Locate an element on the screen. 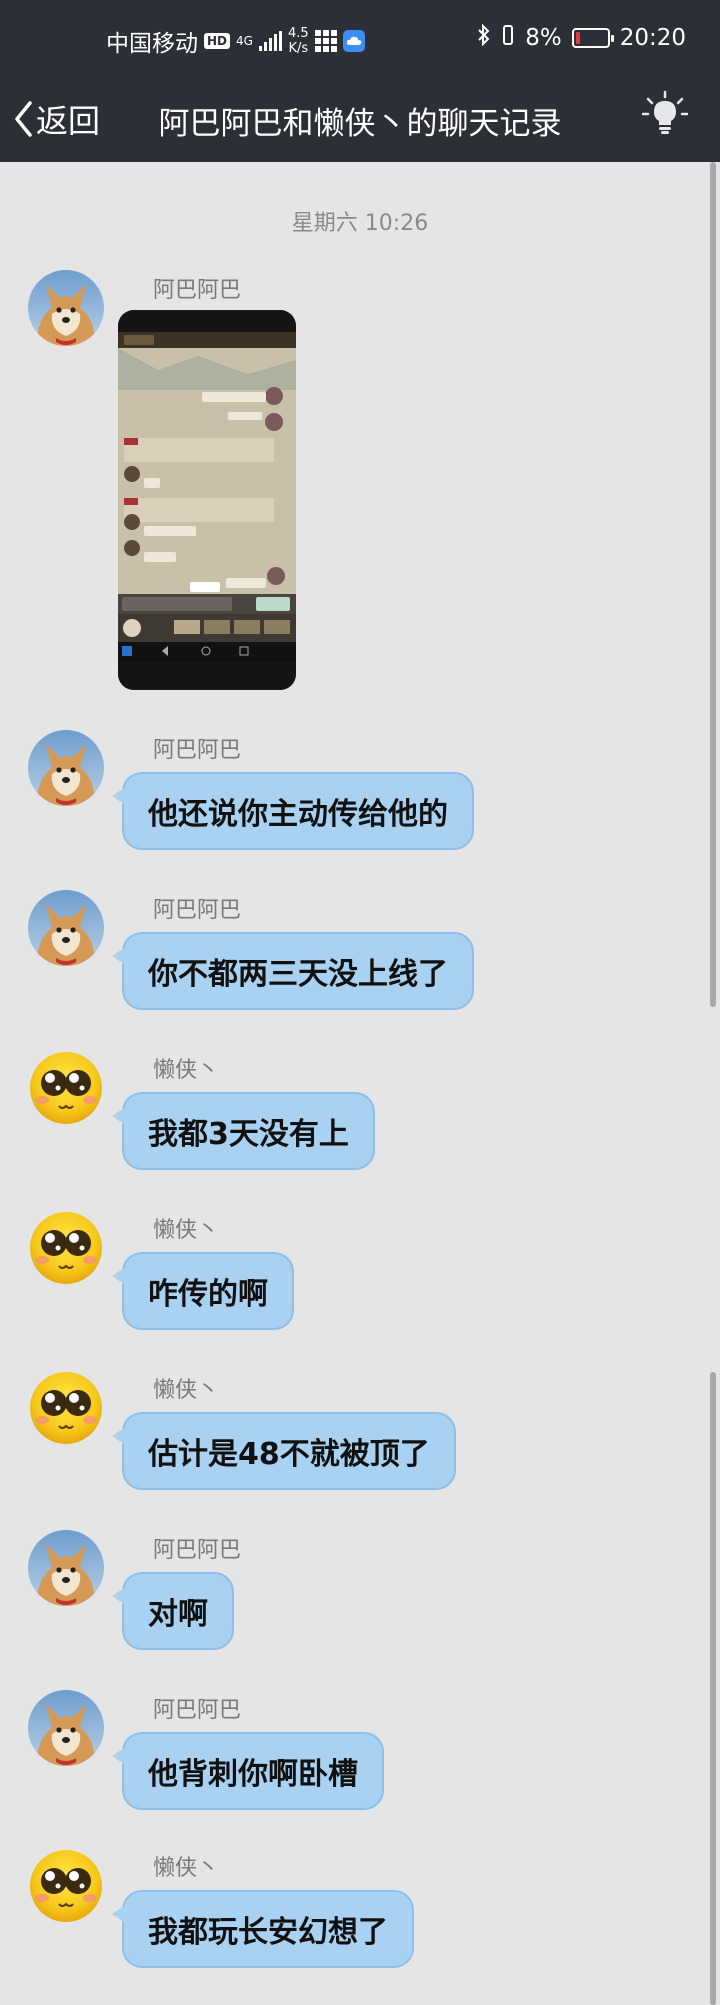 The height and width of the screenshot is (2005, 720). cloud-icon is located at coordinates (353, 41).